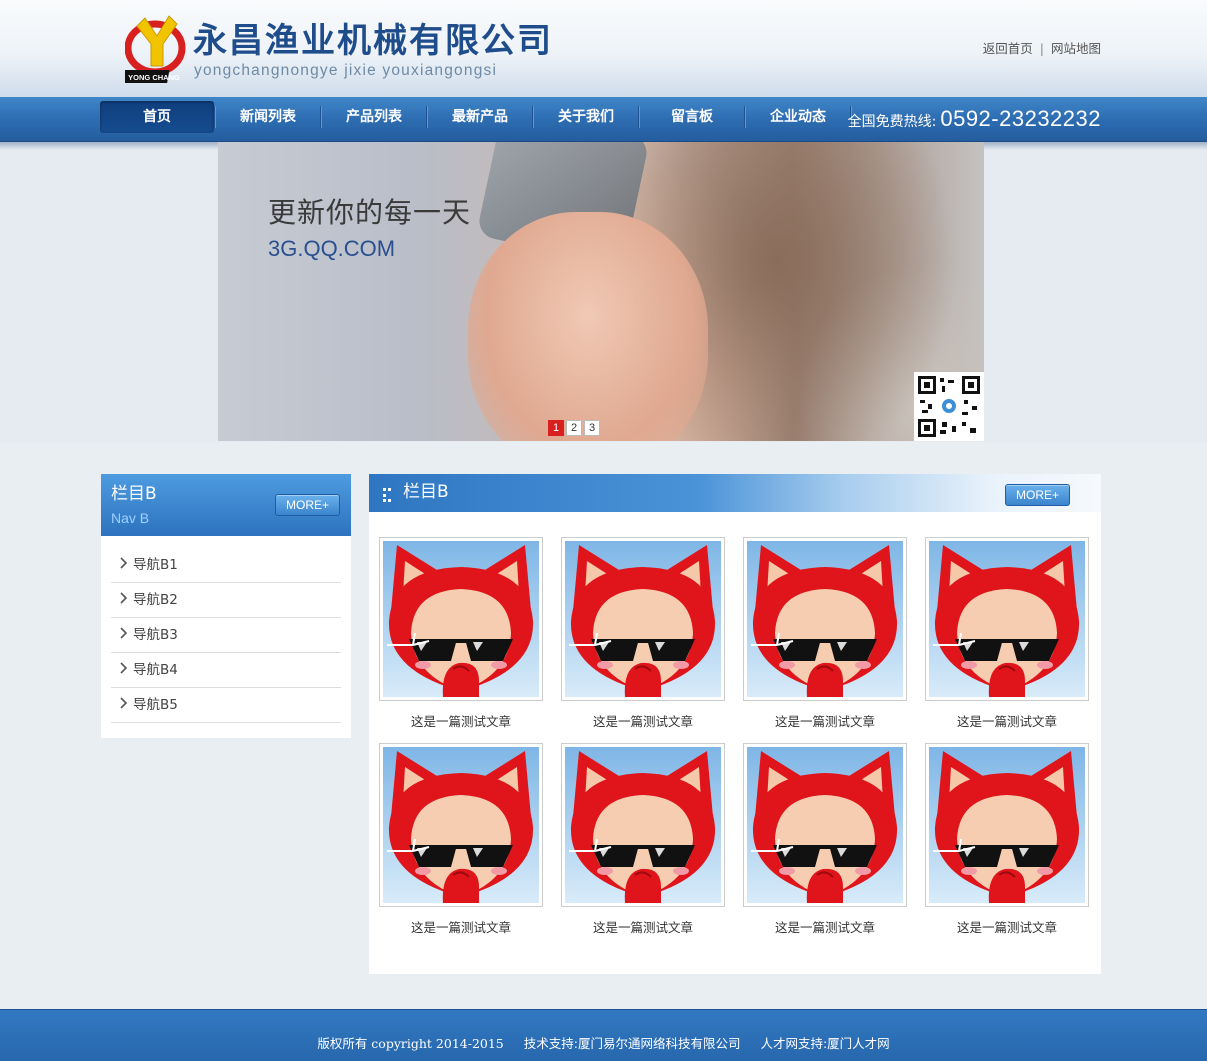 The image size is (1207, 1061). What do you see at coordinates (155, 634) in the screenshot?
I see `sidebar-item-label: 导航B3` at bounding box center [155, 634].